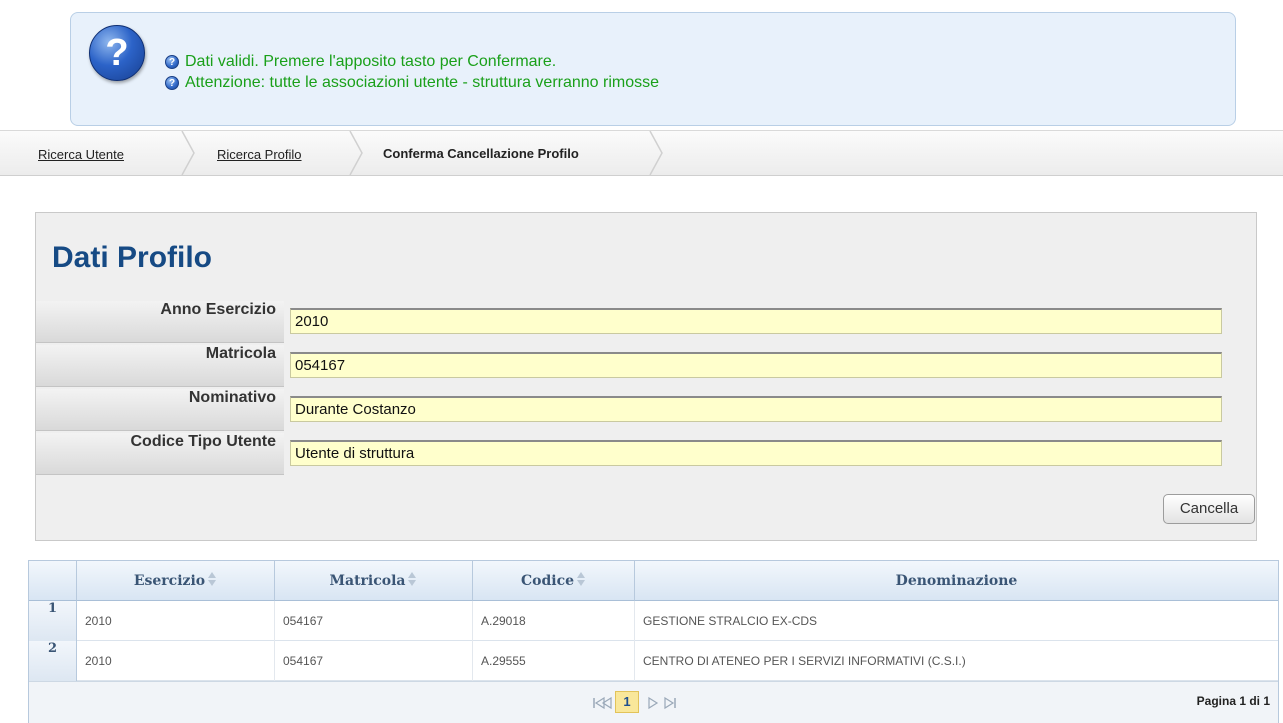 The width and height of the screenshot is (1283, 723). Describe the element at coordinates (607, 703) in the screenshot. I see `previous-page-icon` at that location.